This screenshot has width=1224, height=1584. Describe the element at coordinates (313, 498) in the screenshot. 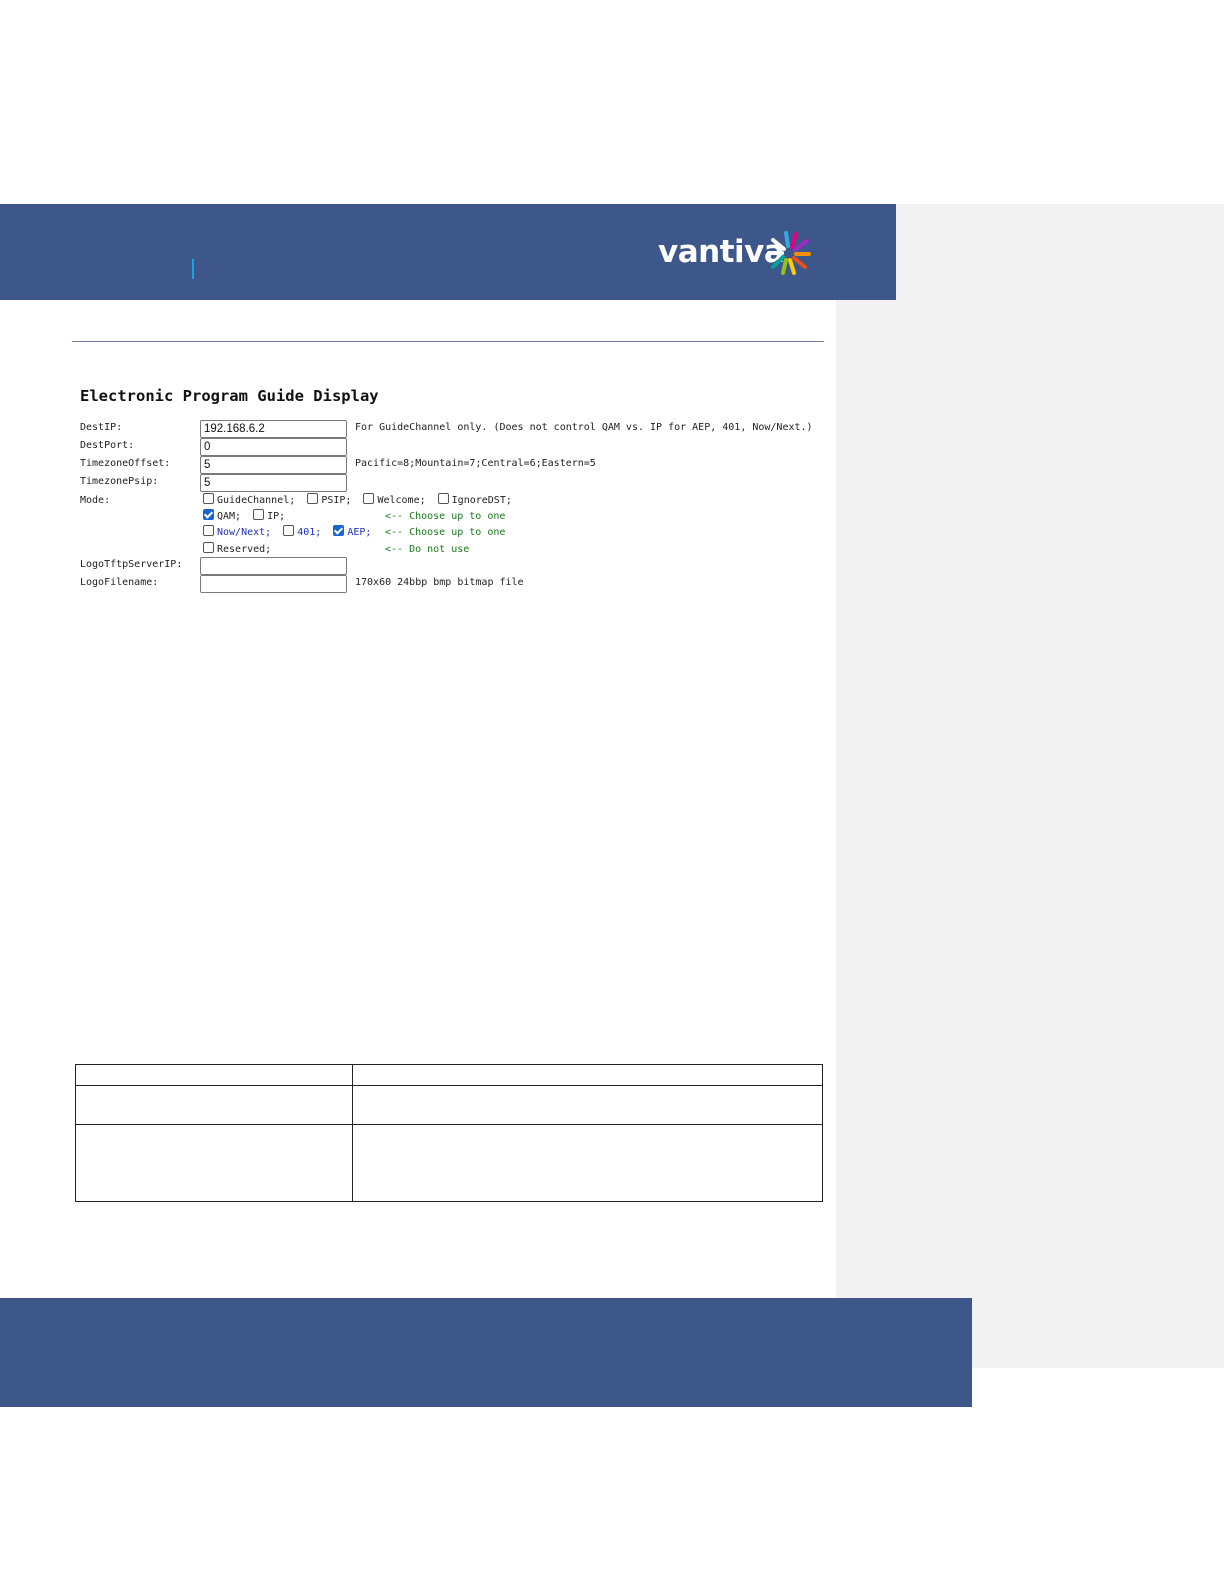

I see `psip-checkbox` at that location.